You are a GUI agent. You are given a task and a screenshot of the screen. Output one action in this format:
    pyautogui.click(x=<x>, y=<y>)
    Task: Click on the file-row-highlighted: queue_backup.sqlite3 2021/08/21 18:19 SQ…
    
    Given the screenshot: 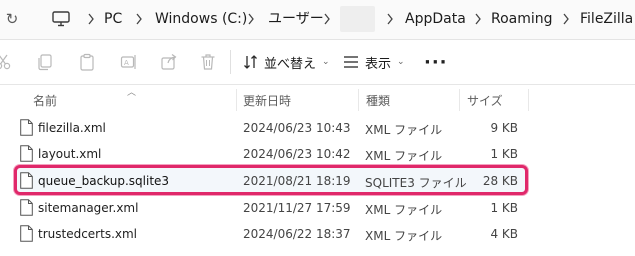 What is the action you would take?
    pyautogui.click(x=271, y=180)
    